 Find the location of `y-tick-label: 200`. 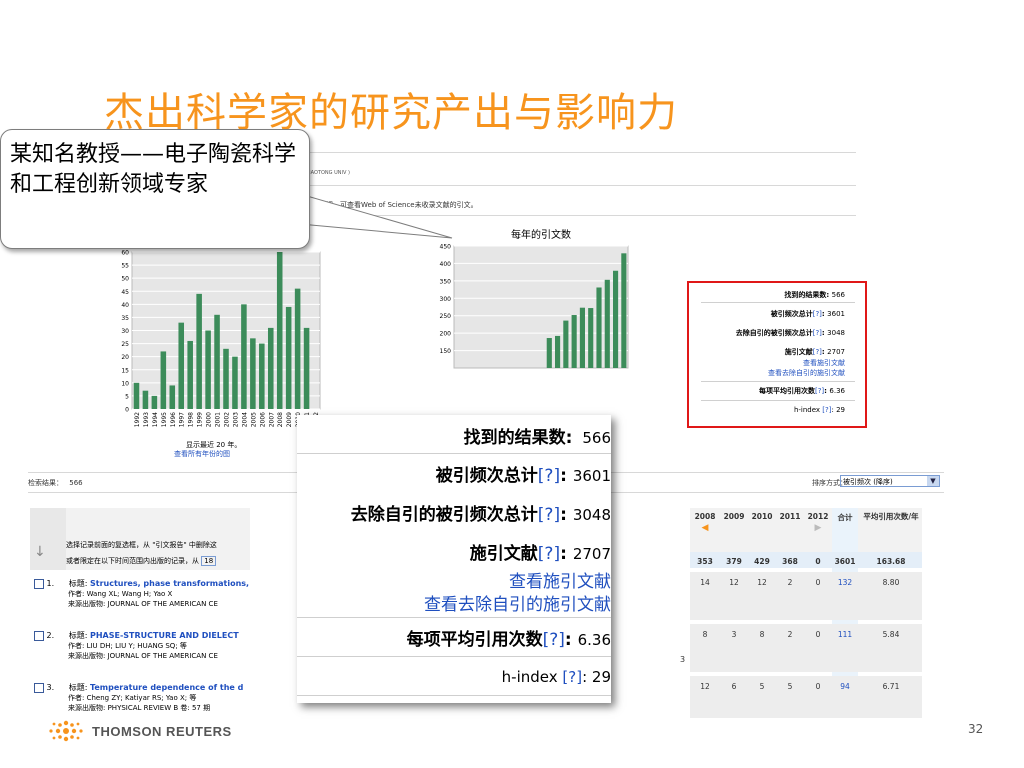

y-tick-label: 200 is located at coordinates (446, 334).